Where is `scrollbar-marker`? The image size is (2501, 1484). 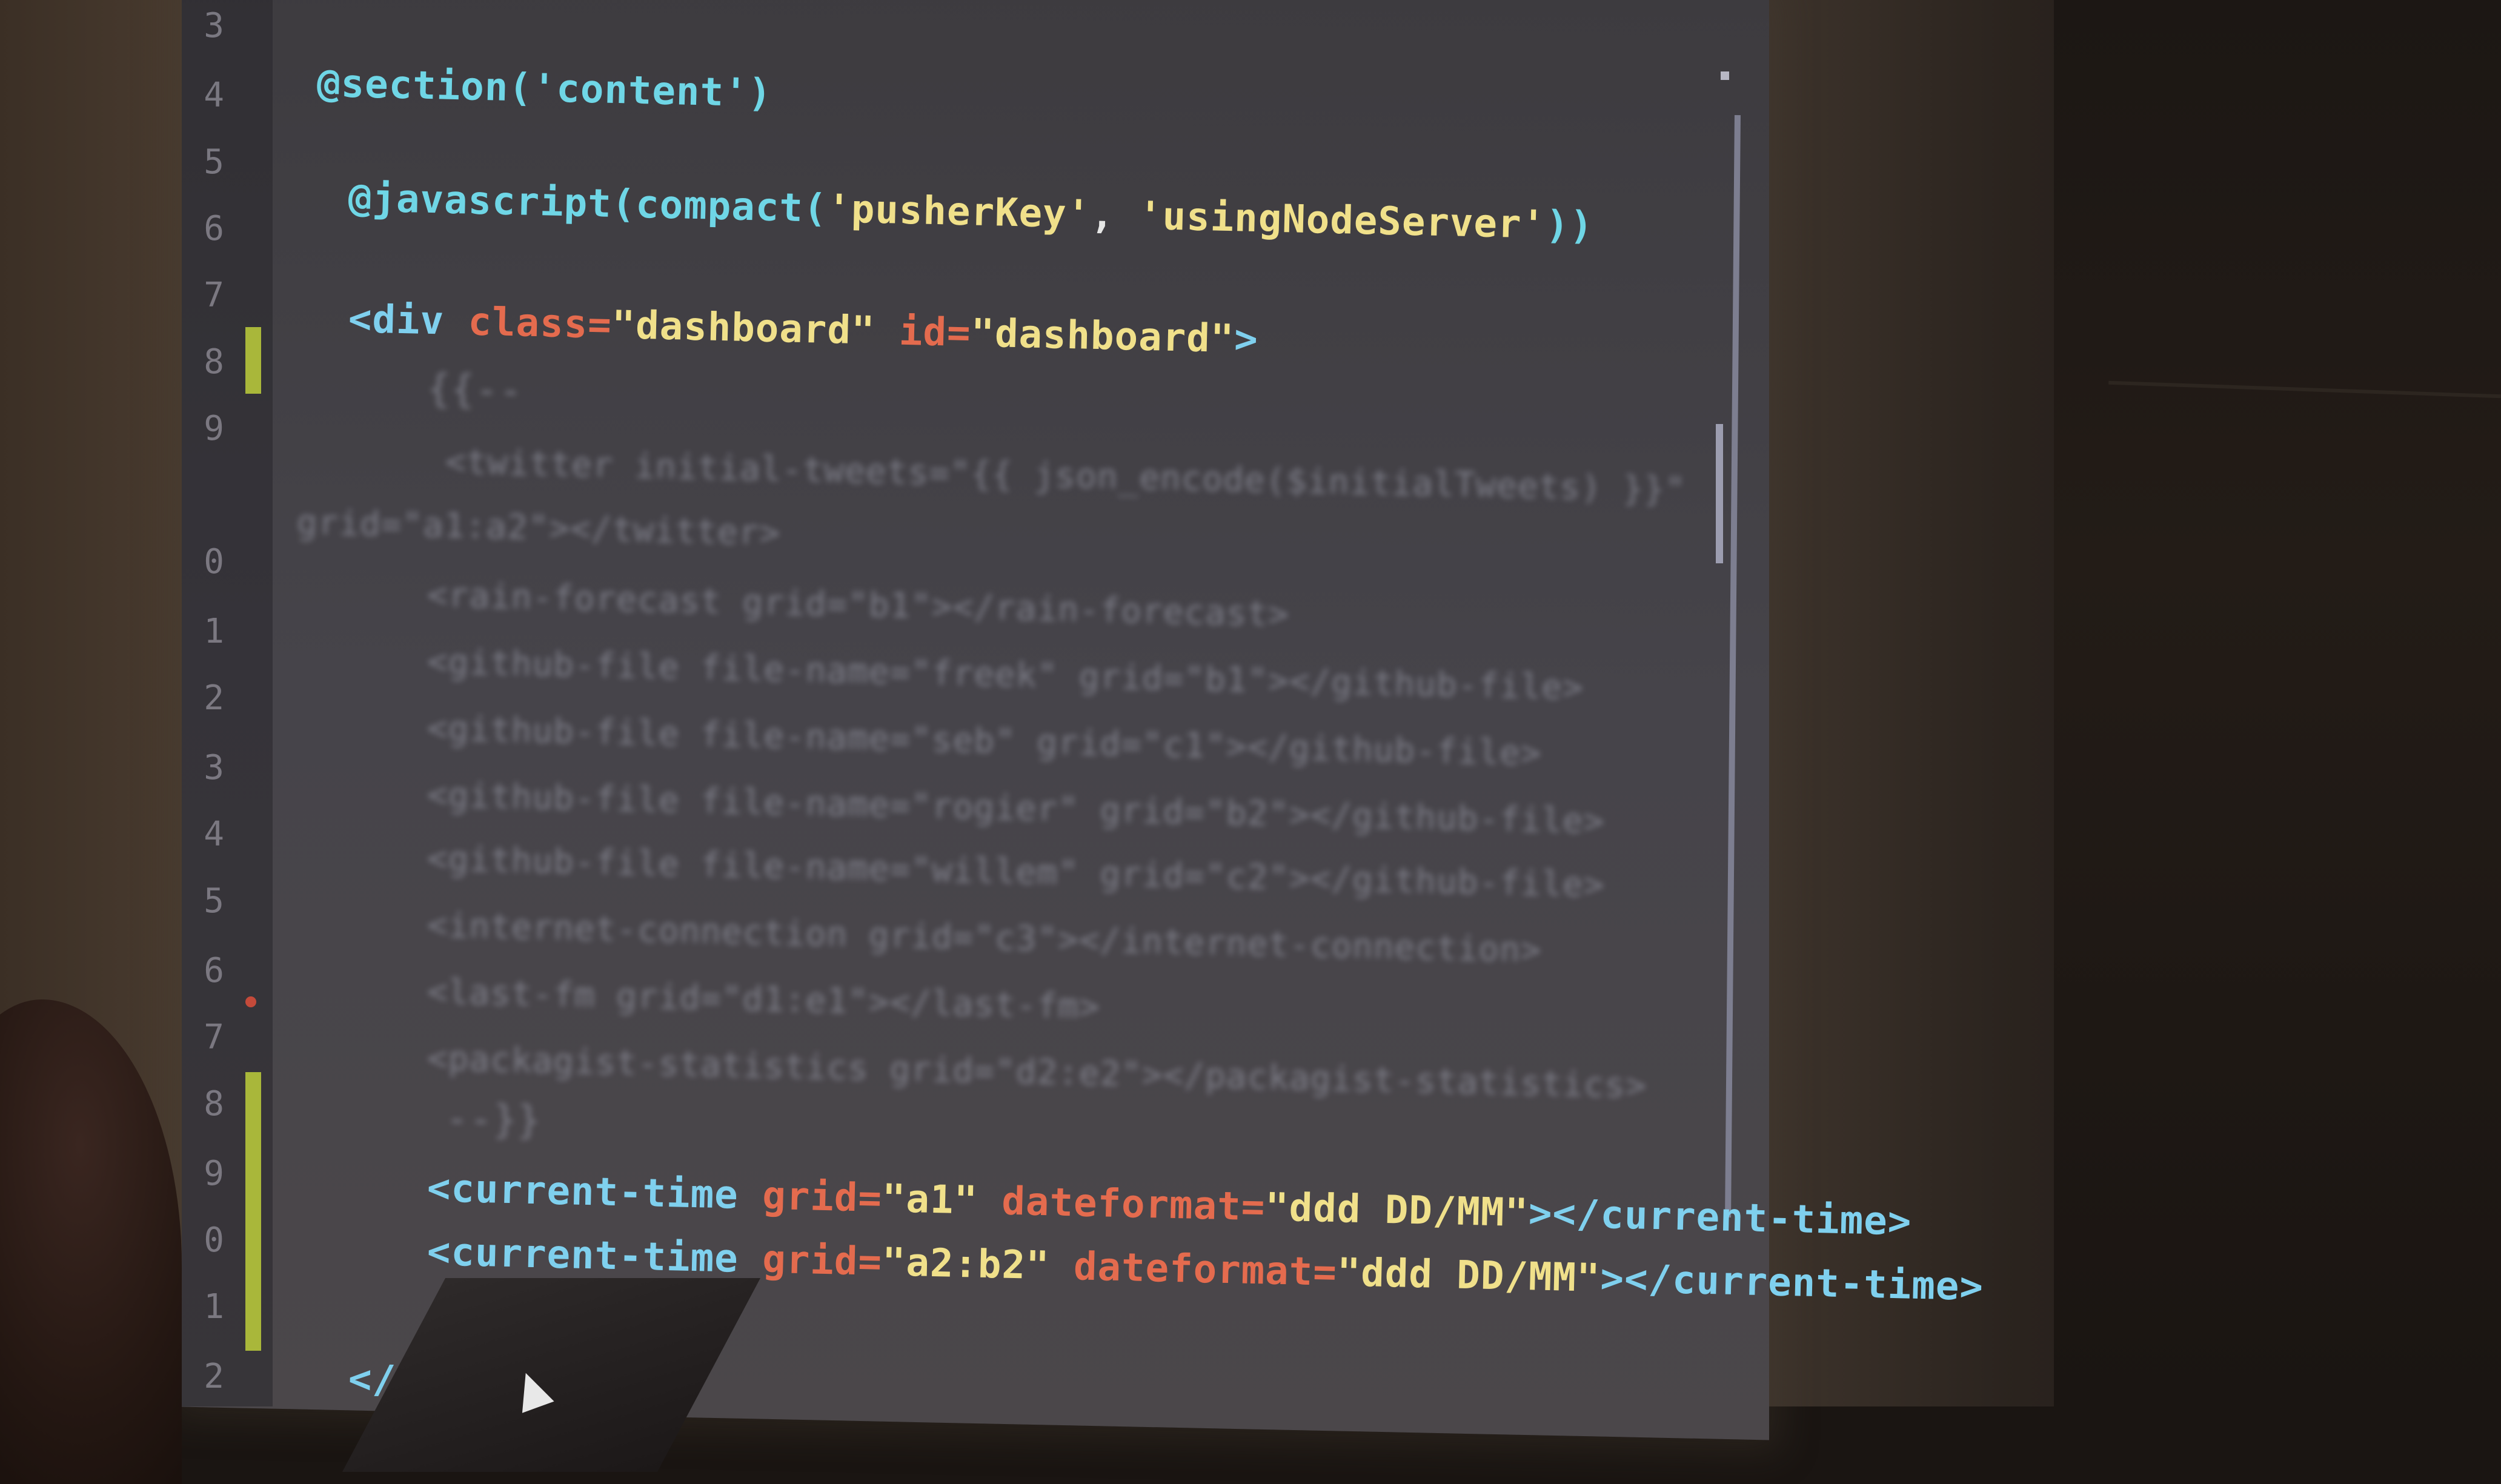 scrollbar-marker is located at coordinates (1725, 75).